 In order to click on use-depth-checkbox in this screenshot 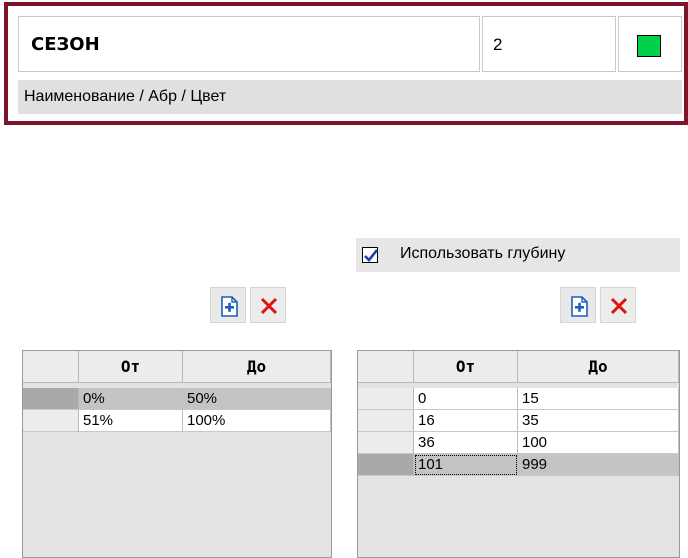, I will do `click(370, 255)`.